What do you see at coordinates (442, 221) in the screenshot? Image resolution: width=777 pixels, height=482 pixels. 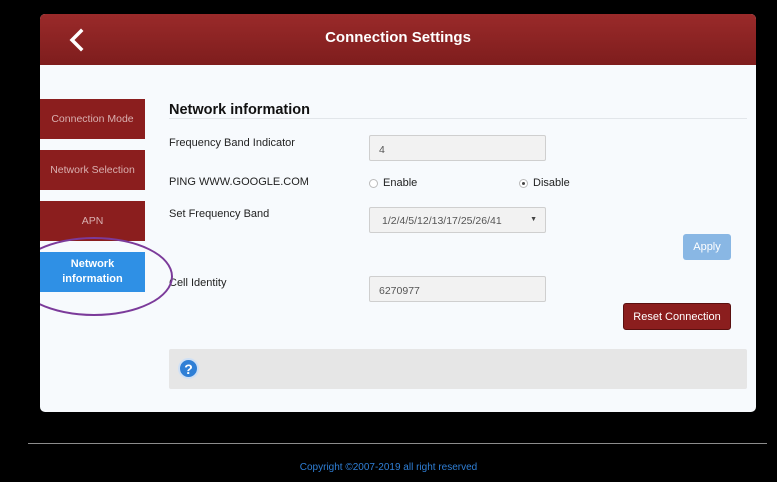 I see `frequency-band-value: 1/2/4/5/12/13/17/25/26/41` at bounding box center [442, 221].